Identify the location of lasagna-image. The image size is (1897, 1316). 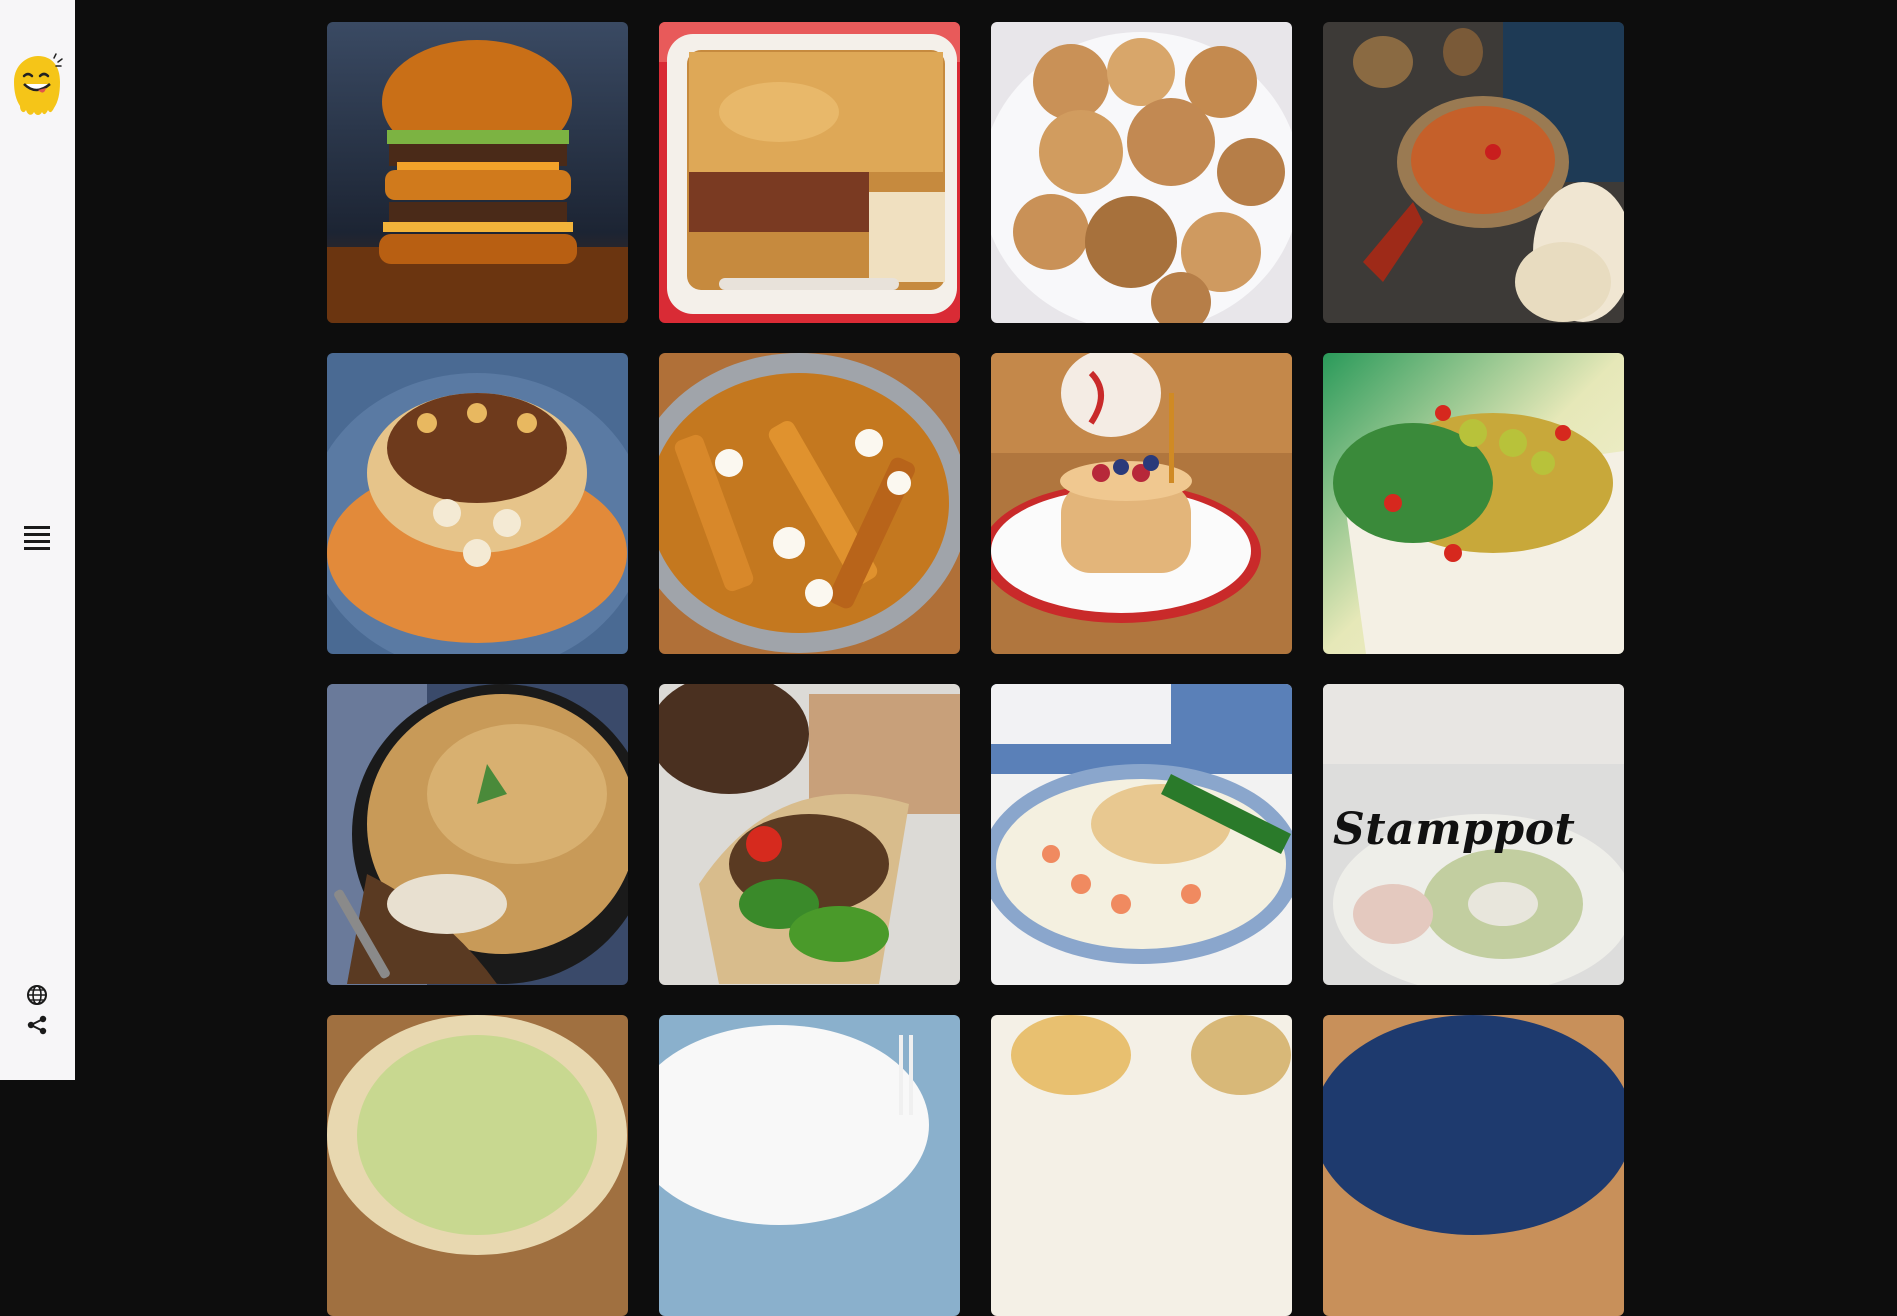
(809, 172).